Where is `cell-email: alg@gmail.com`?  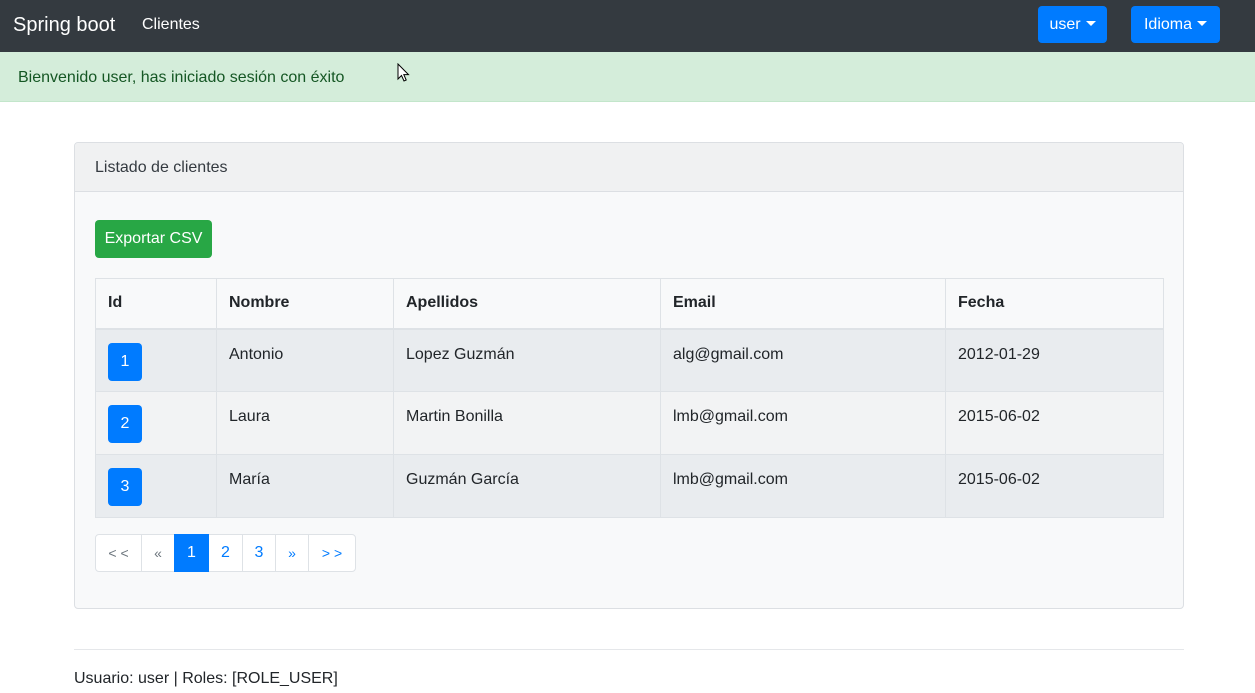 cell-email: alg@gmail.com is located at coordinates (803, 360).